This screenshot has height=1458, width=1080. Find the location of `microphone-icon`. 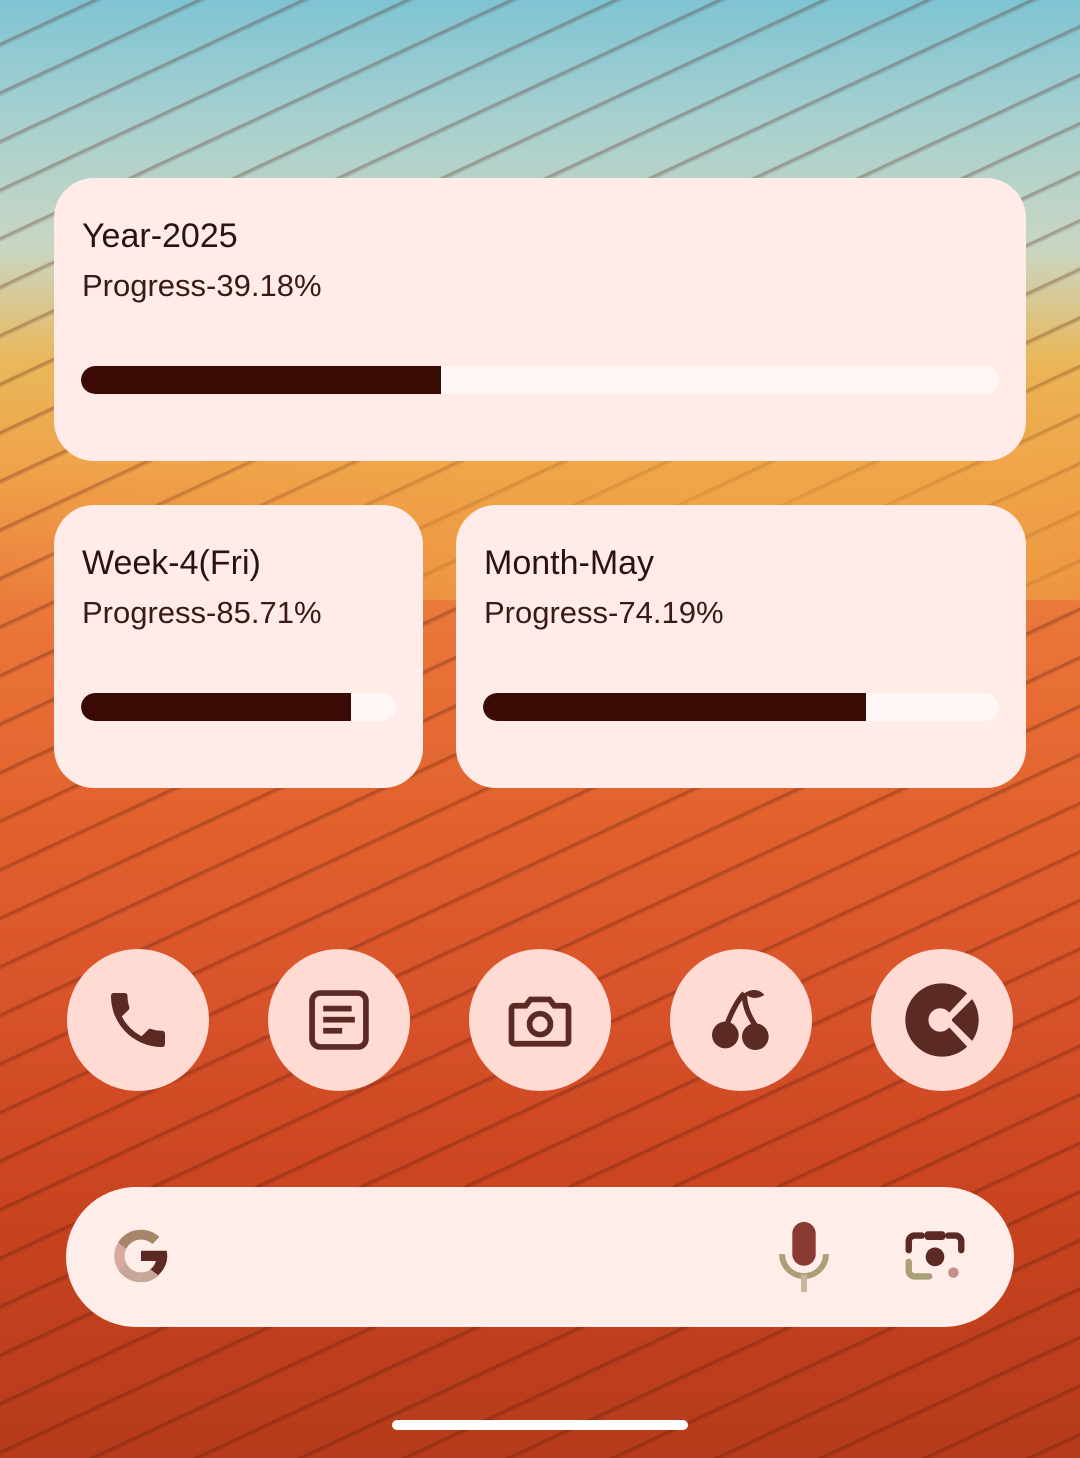

microphone-icon is located at coordinates (804, 1257).